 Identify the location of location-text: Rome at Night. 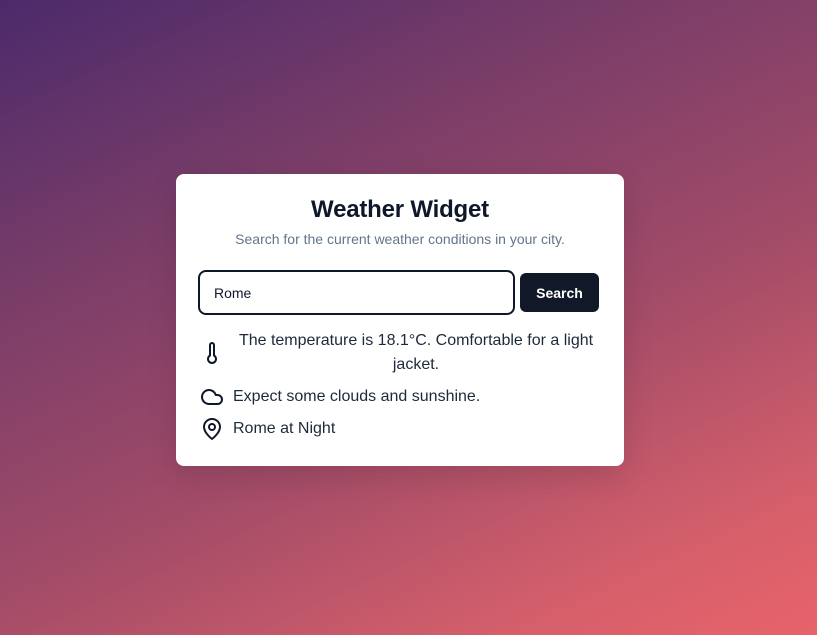
(284, 428).